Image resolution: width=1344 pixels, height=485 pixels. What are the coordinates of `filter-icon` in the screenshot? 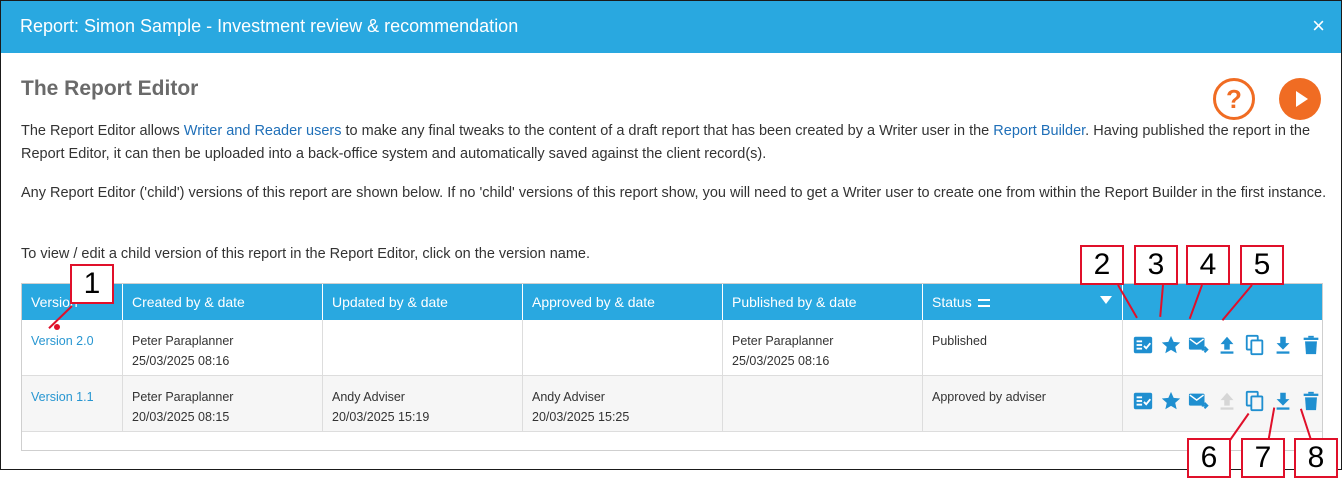 It's located at (1106, 300).